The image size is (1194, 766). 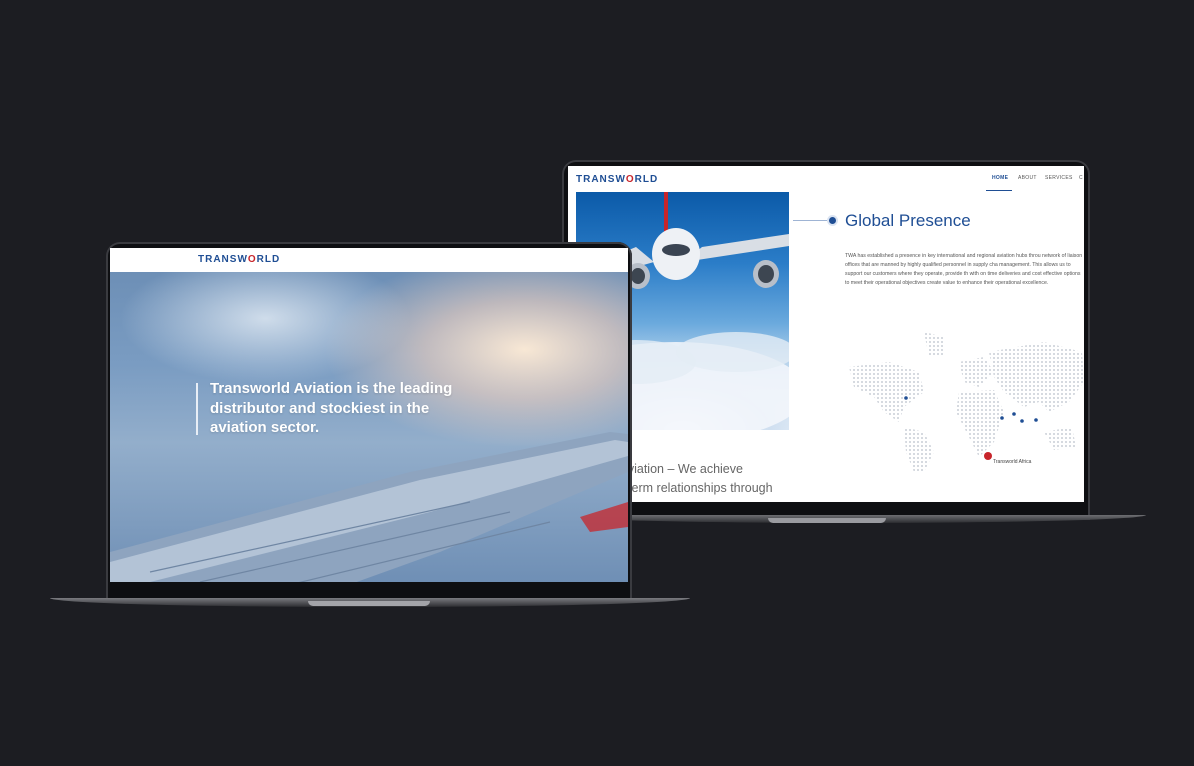 What do you see at coordinates (908, 220) in the screenshot?
I see `section-title: Global Presence` at bounding box center [908, 220].